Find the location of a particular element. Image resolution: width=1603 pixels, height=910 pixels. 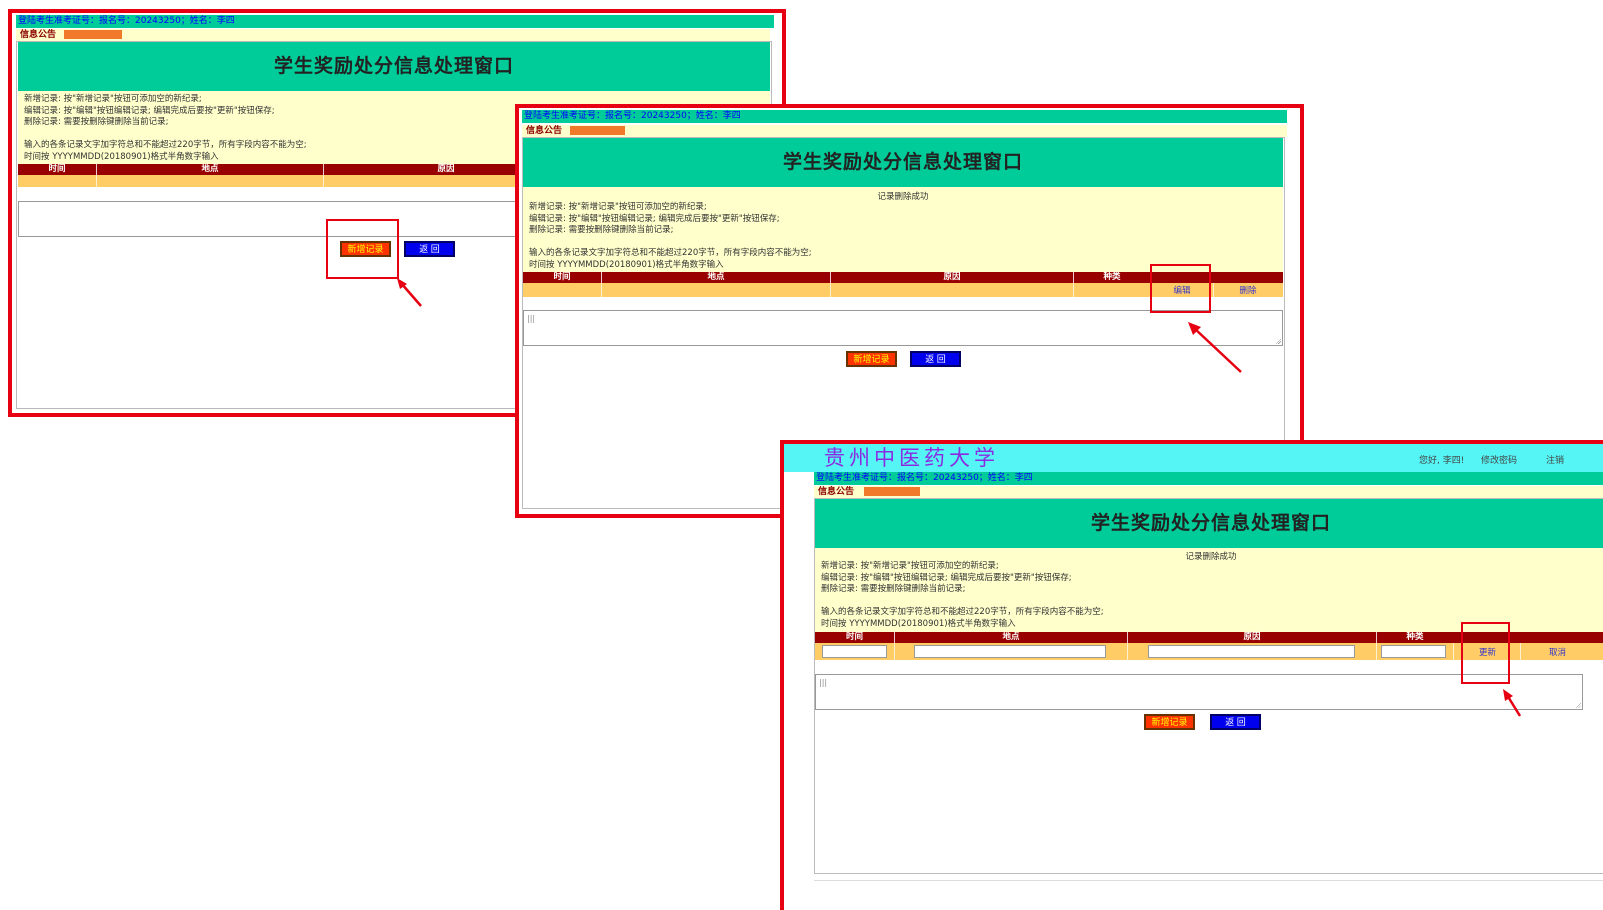

highlight-box-update is located at coordinates (1485, 653).